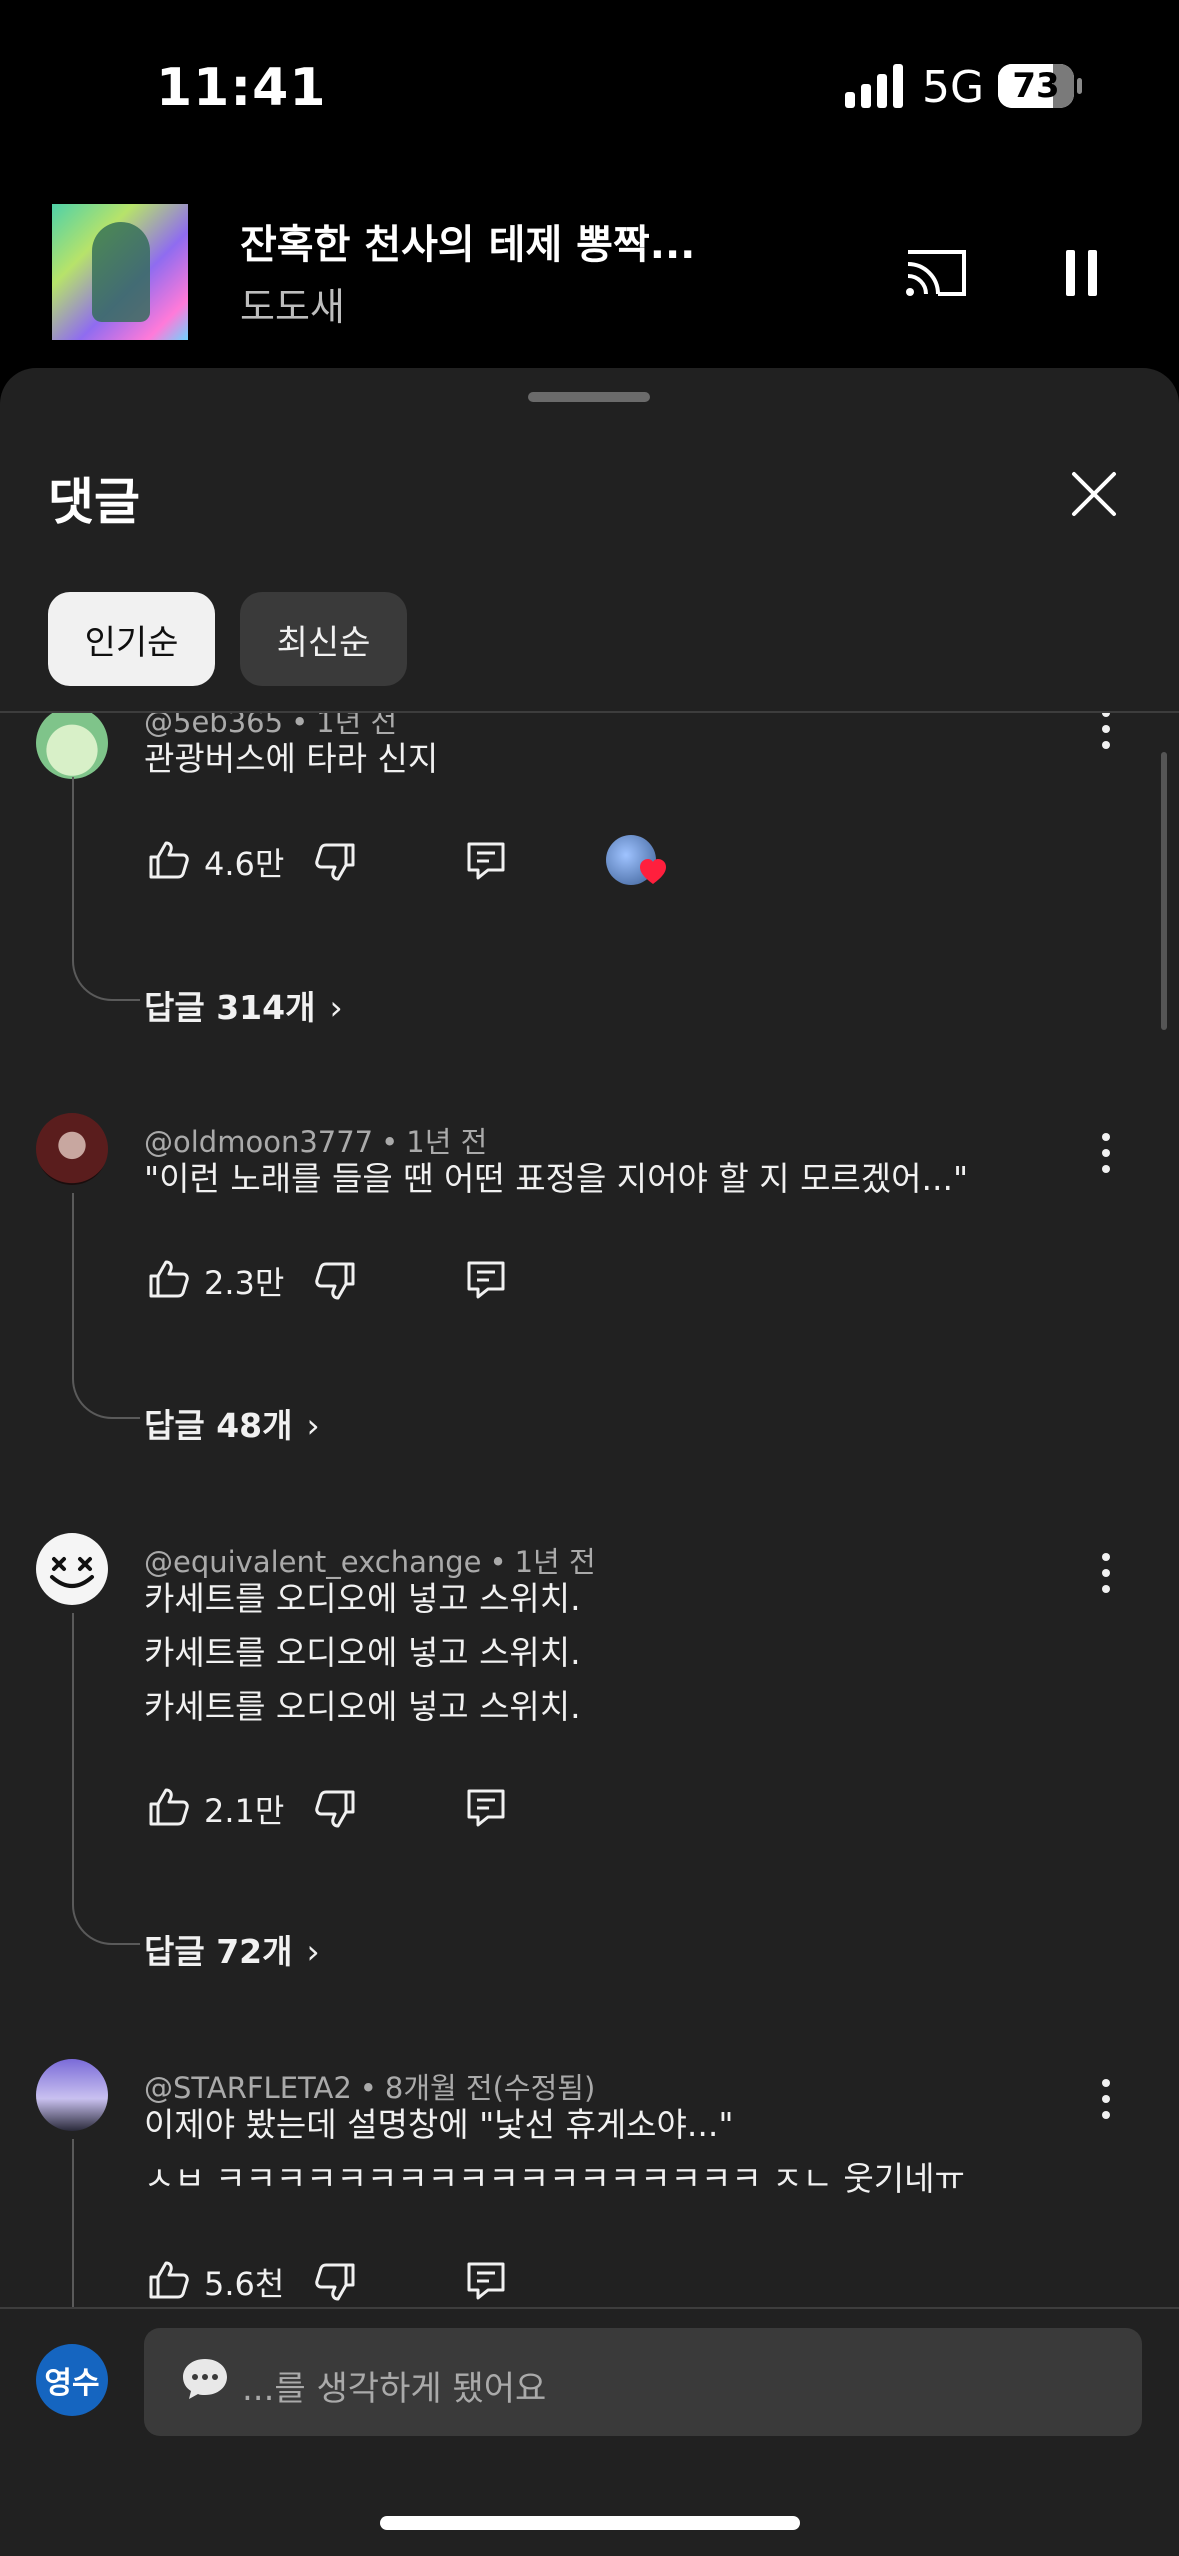  I want to click on like-count: 5.6천, so click(244, 2284).